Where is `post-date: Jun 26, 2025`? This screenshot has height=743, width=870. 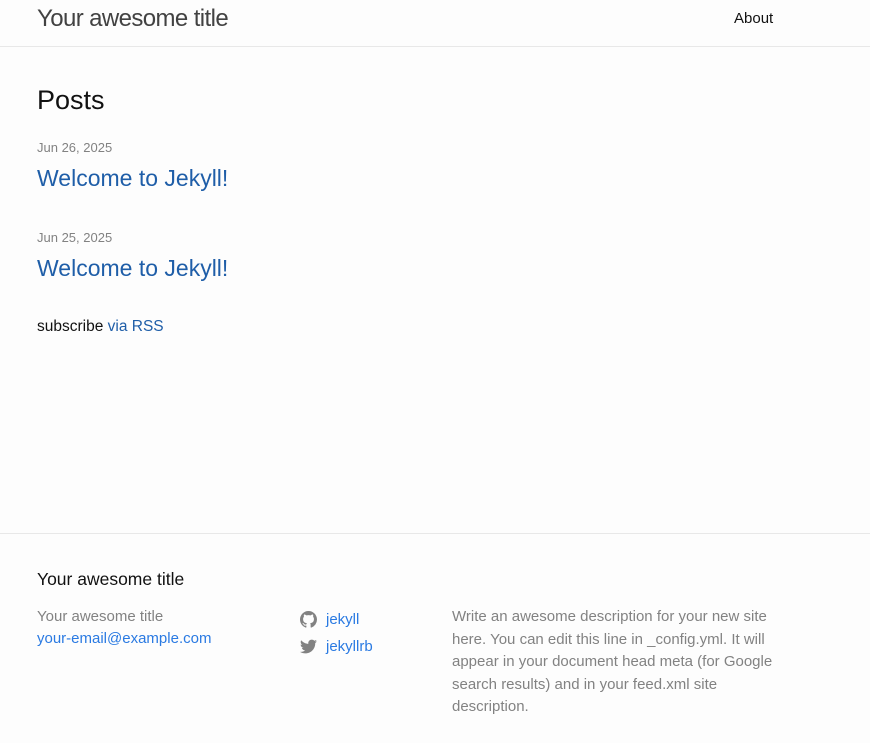
post-date: Jun 26, 2025 is located at coordinates (75, 147).